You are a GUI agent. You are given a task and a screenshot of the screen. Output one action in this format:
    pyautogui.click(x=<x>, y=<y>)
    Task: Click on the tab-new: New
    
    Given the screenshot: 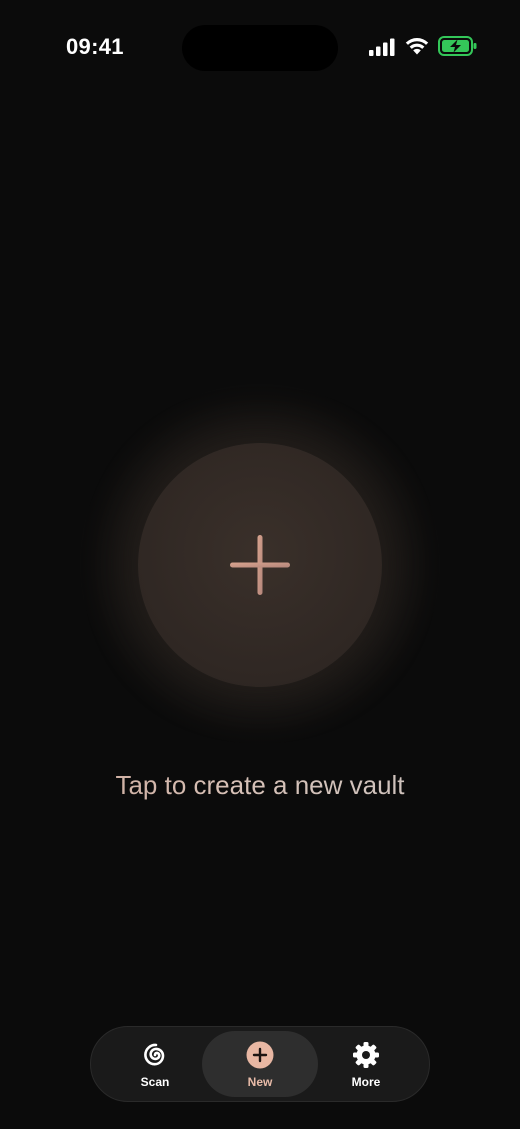 What is the action you would take?
    pyautogui.click(x=260, y=1064)
    